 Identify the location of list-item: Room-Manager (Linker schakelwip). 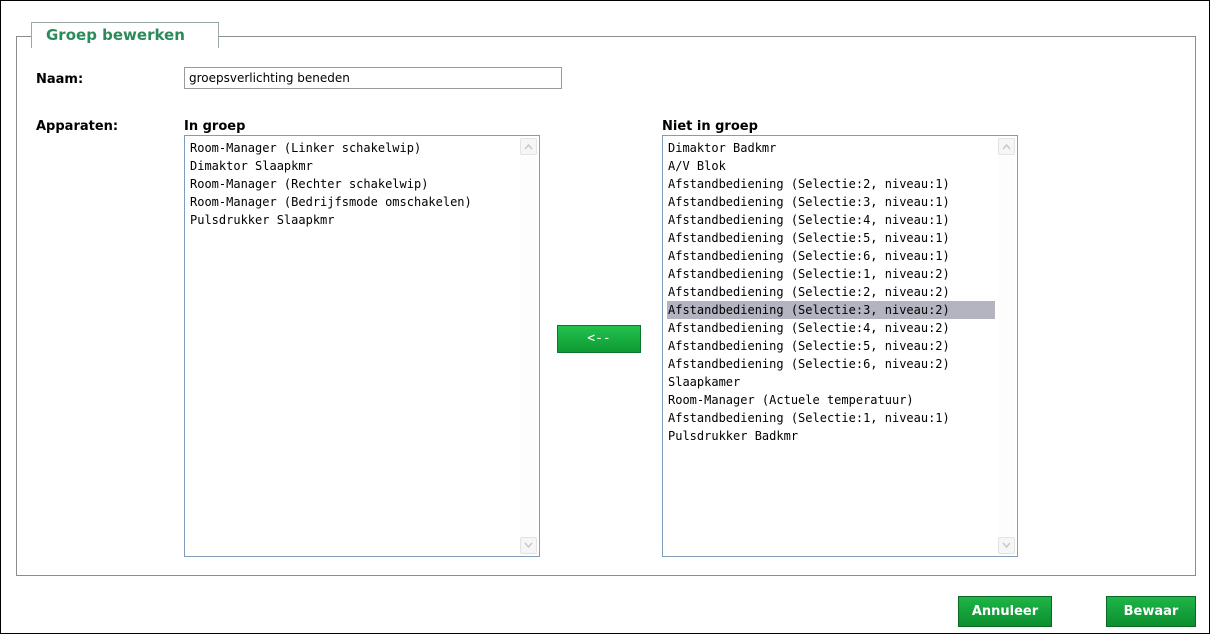
(353, 148).